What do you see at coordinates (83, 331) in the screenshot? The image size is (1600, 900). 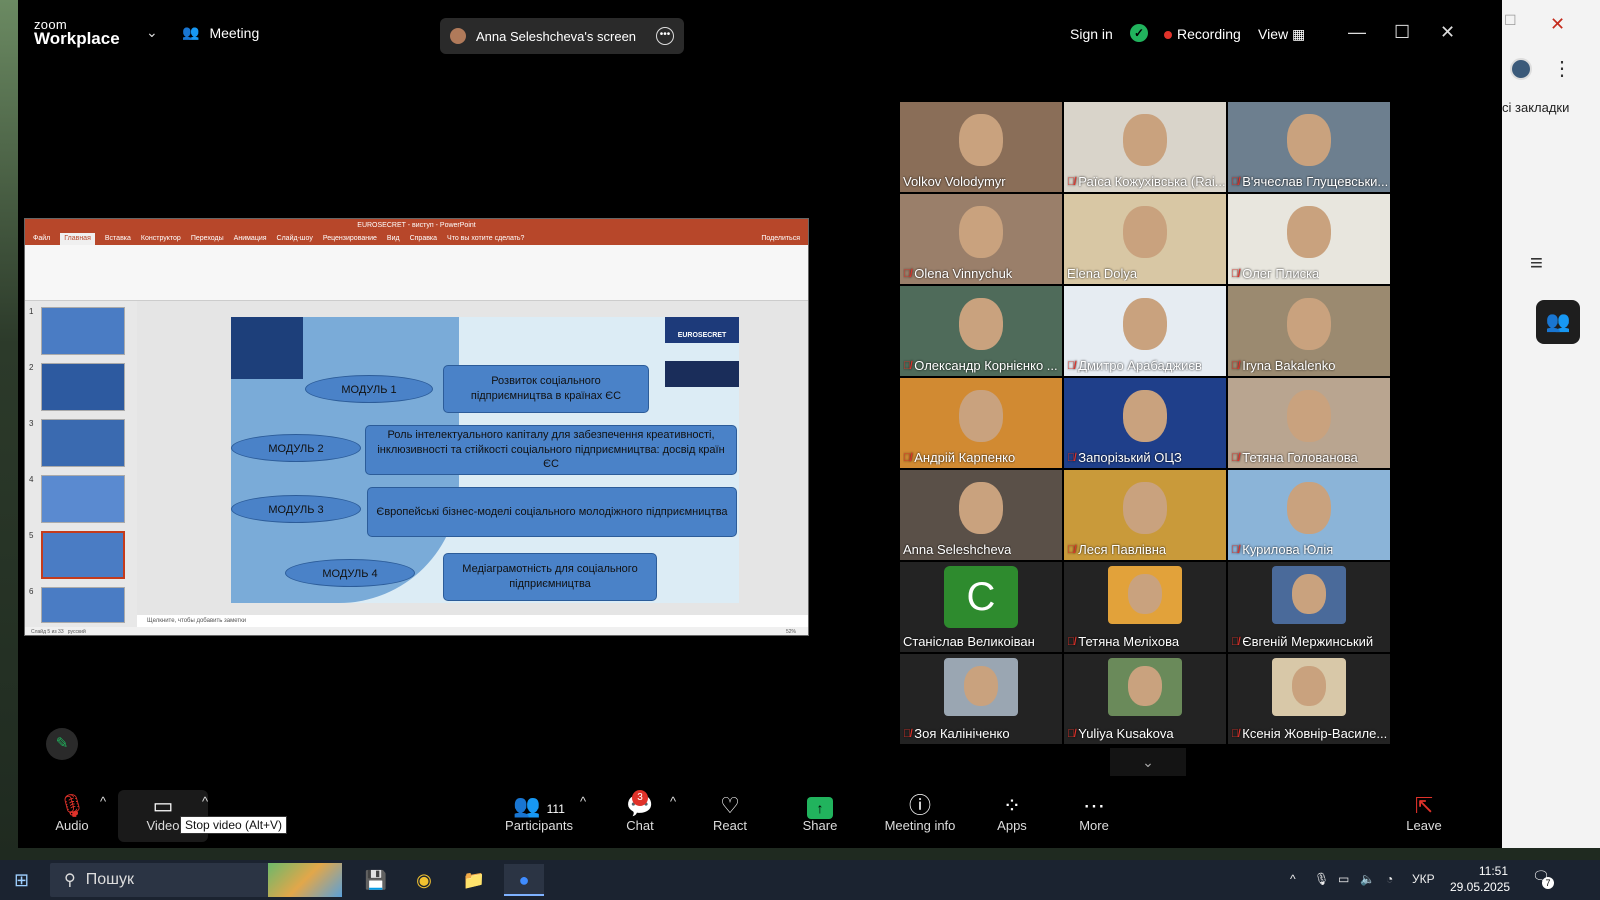 I see `slide-thumb` at bounding box center [83, 331].